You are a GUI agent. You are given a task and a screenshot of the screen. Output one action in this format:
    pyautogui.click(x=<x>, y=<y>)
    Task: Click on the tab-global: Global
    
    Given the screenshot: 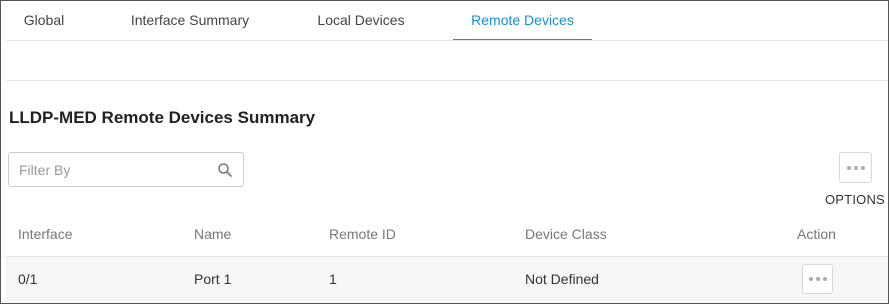 What is the action you would take?
    pyautogui.click(x=44, y=21)
    